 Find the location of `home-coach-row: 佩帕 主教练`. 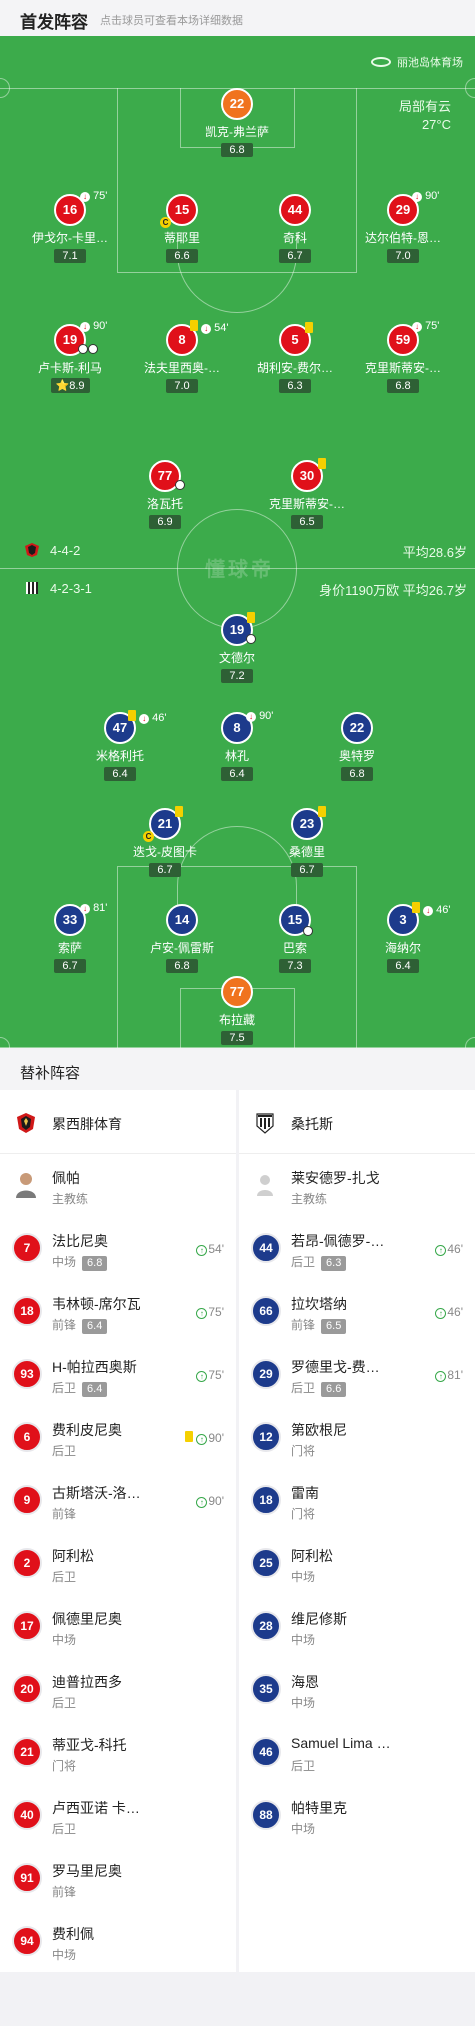

home-coach-row: 佩帕 主教练 is located at coordinates (118, 1185).